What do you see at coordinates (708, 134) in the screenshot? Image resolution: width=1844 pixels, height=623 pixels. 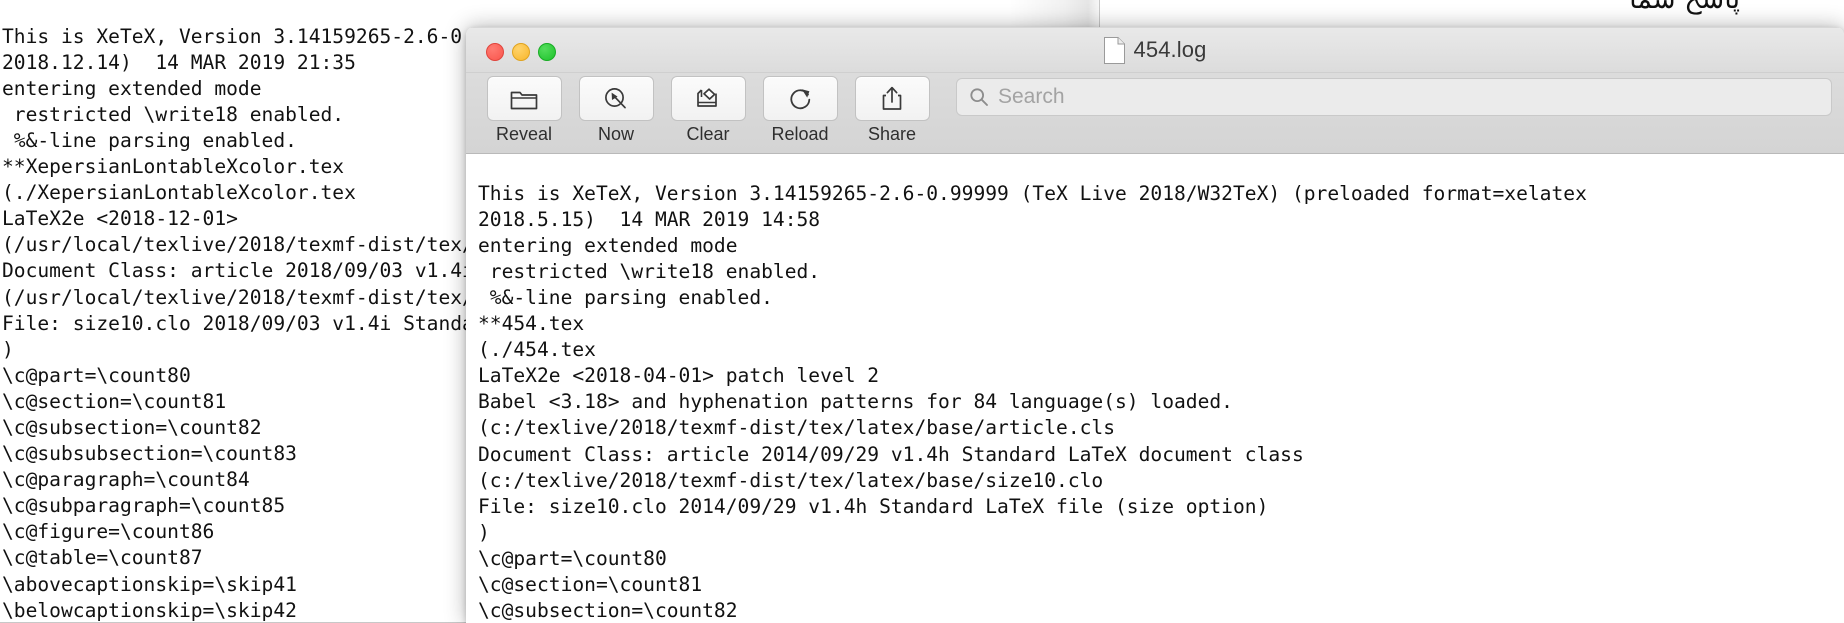 I see `clear-label: Clear` at bounding box center [708, 134].